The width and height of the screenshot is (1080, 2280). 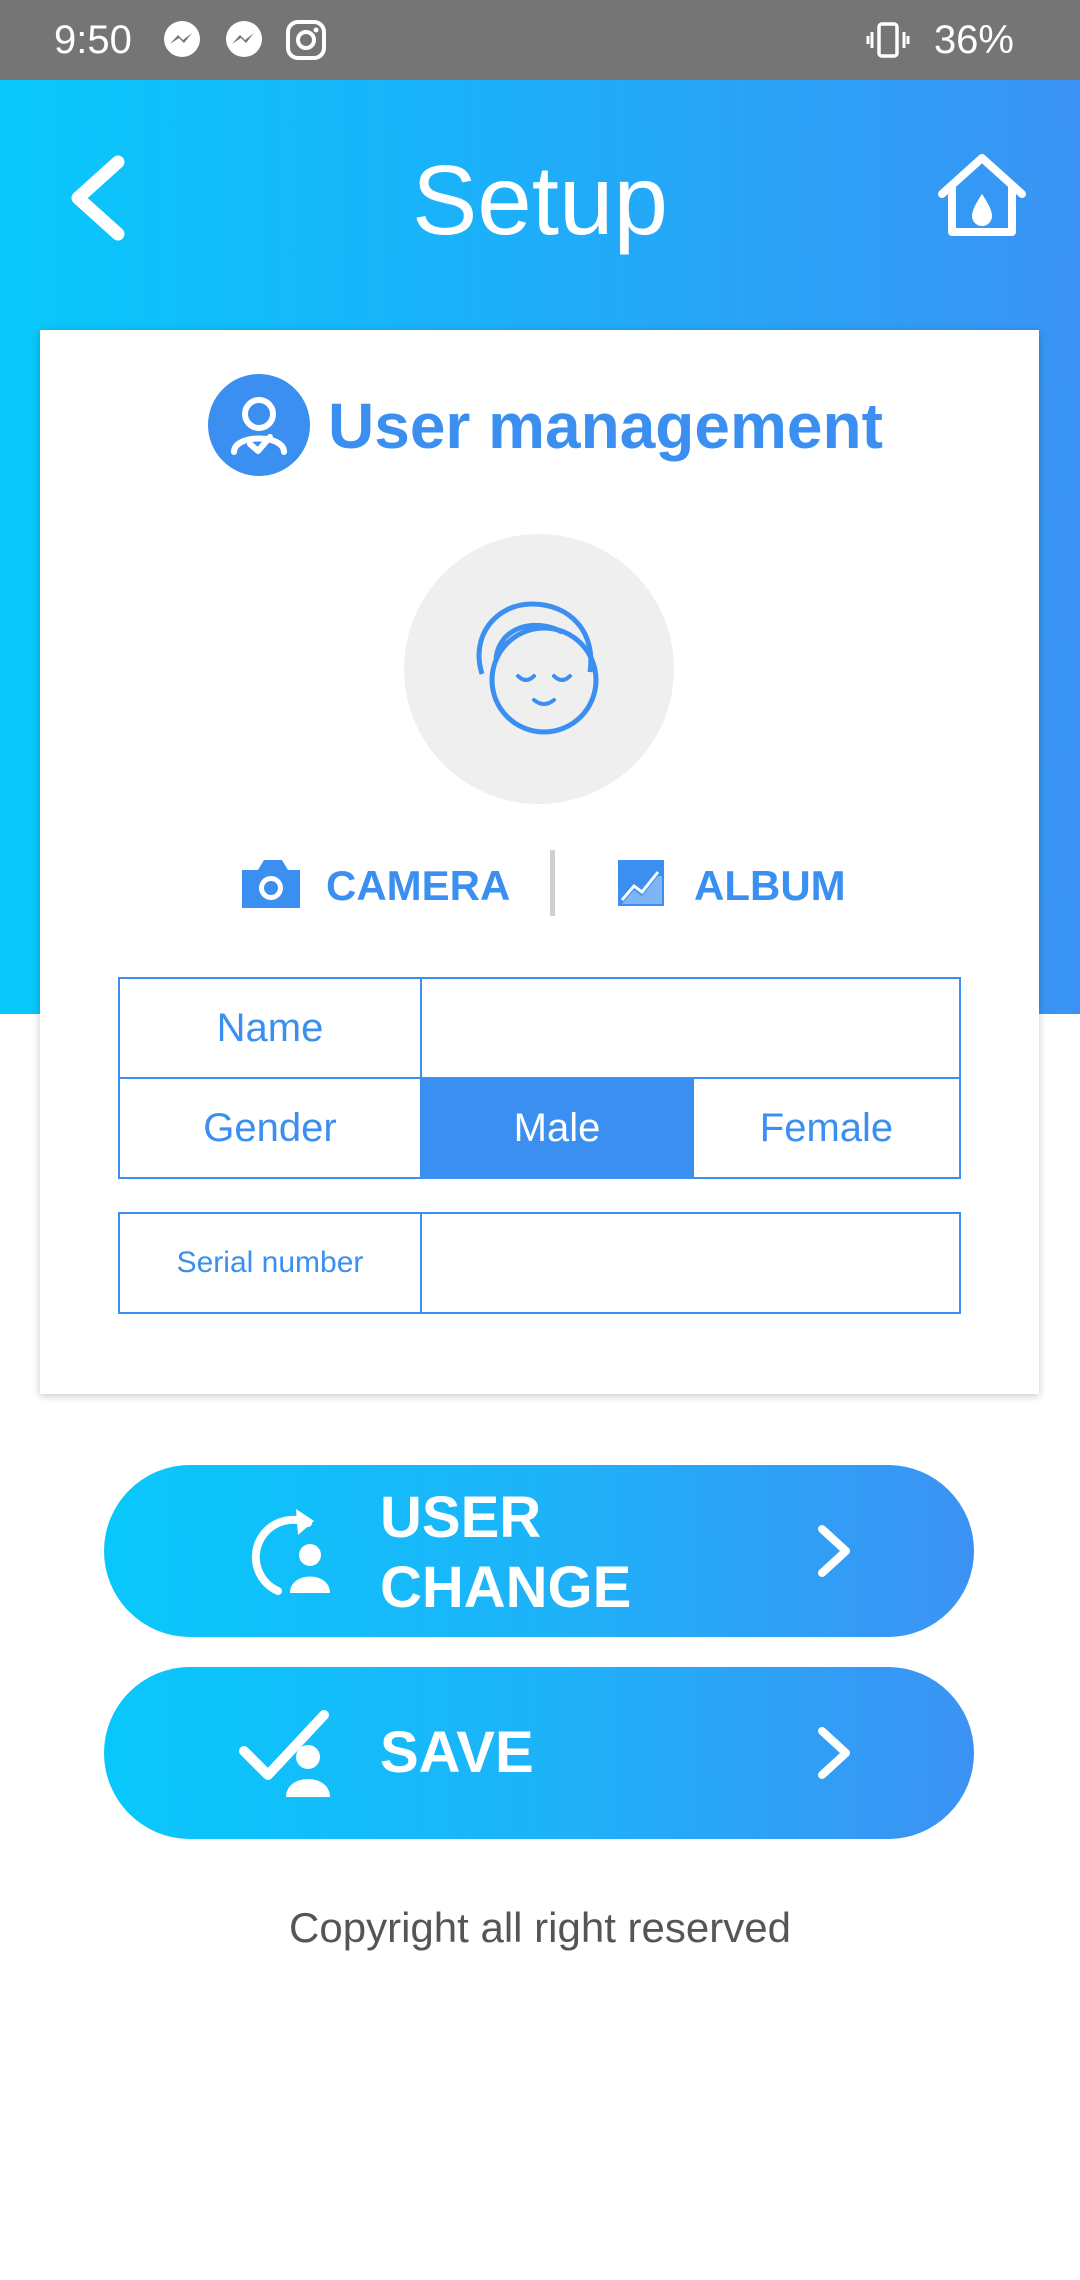 I want to click on gender-label: Gender, so click(x=270, y=1128).